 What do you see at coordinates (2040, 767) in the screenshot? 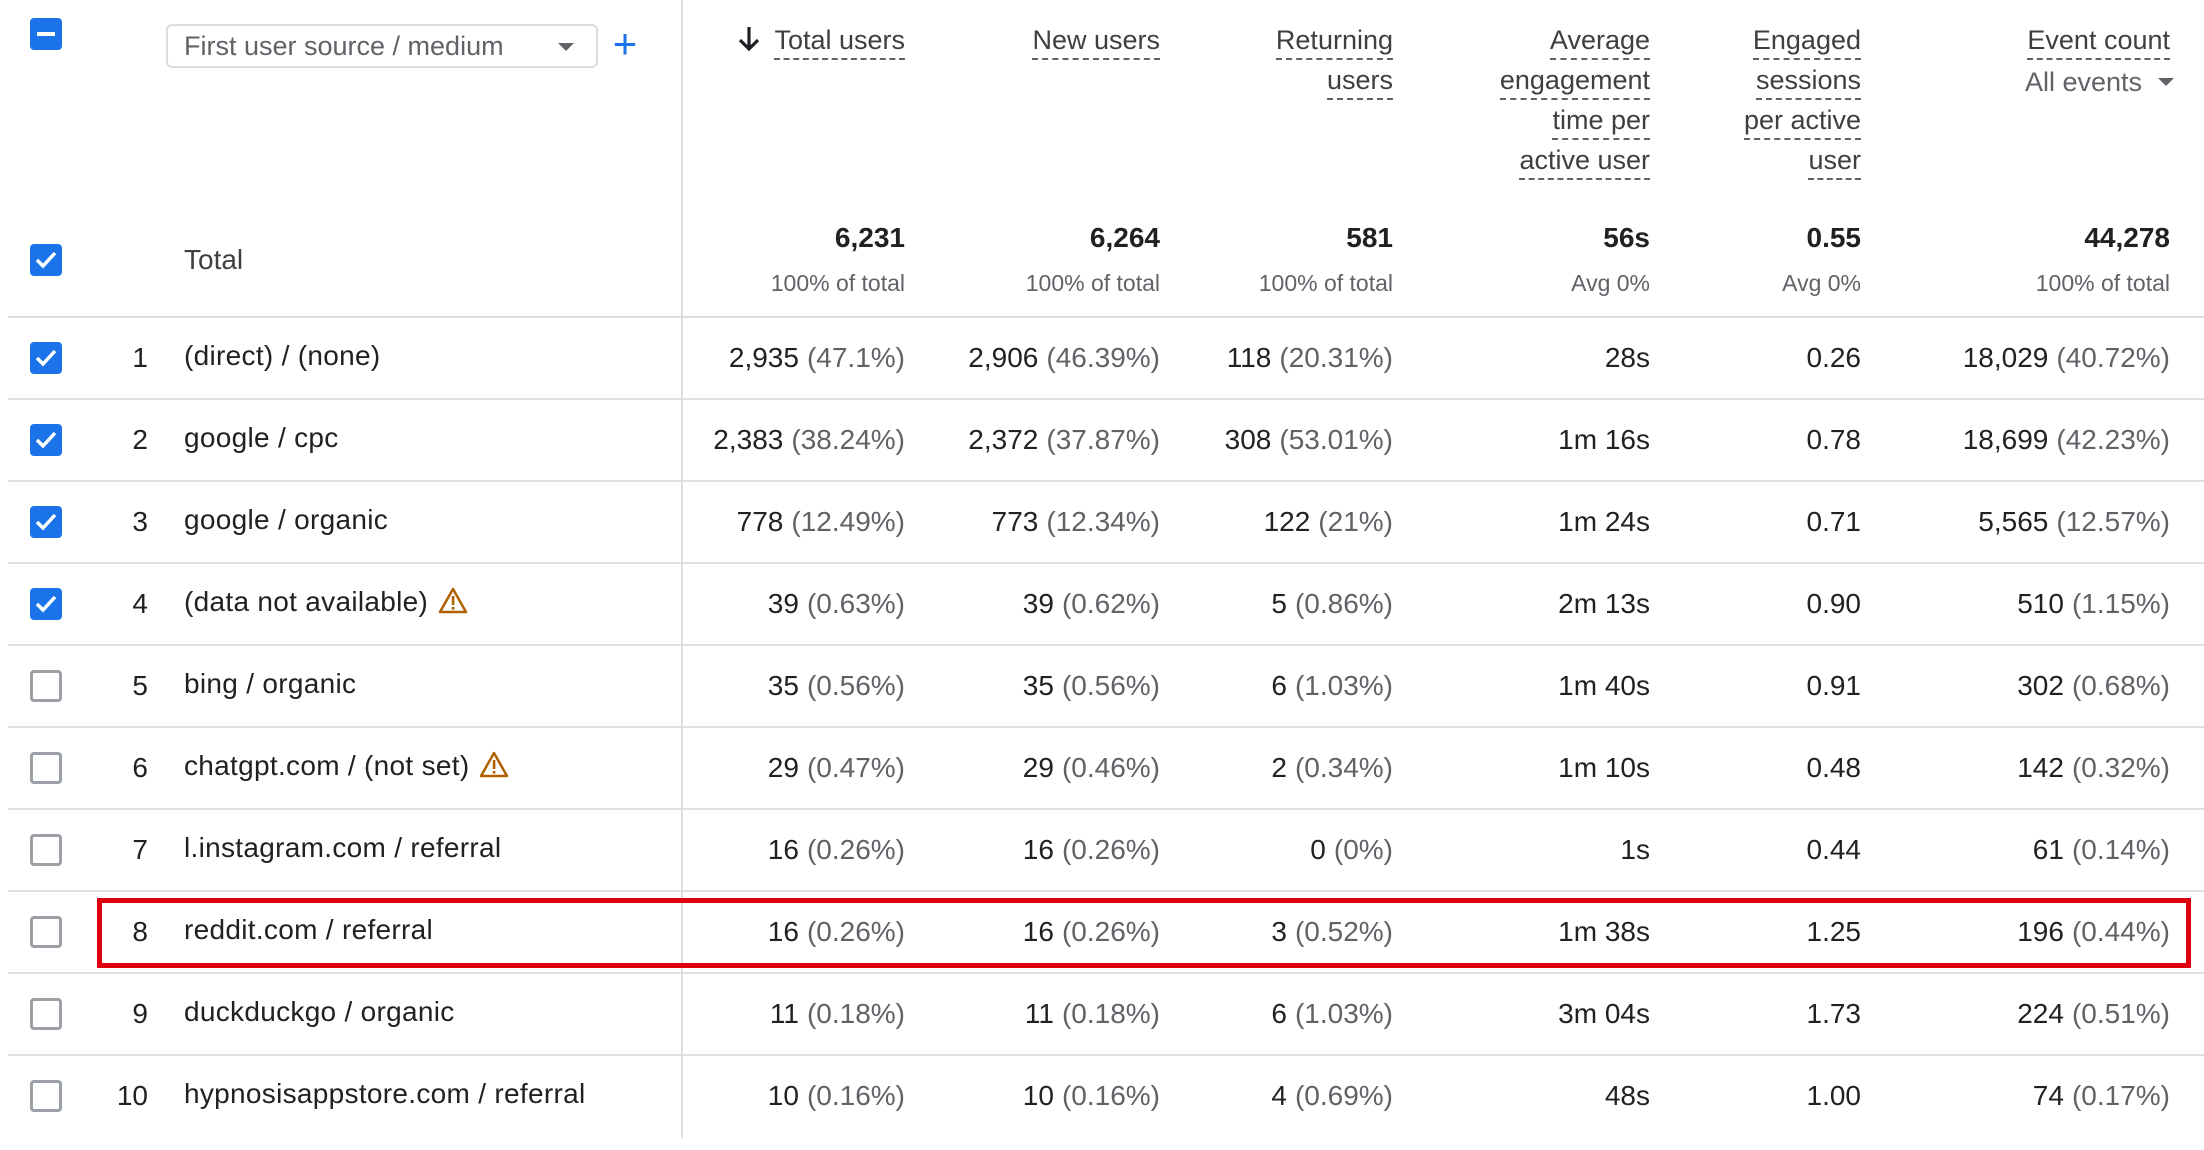
I see `metric-value: 142` at bounding box center [2040, 767].